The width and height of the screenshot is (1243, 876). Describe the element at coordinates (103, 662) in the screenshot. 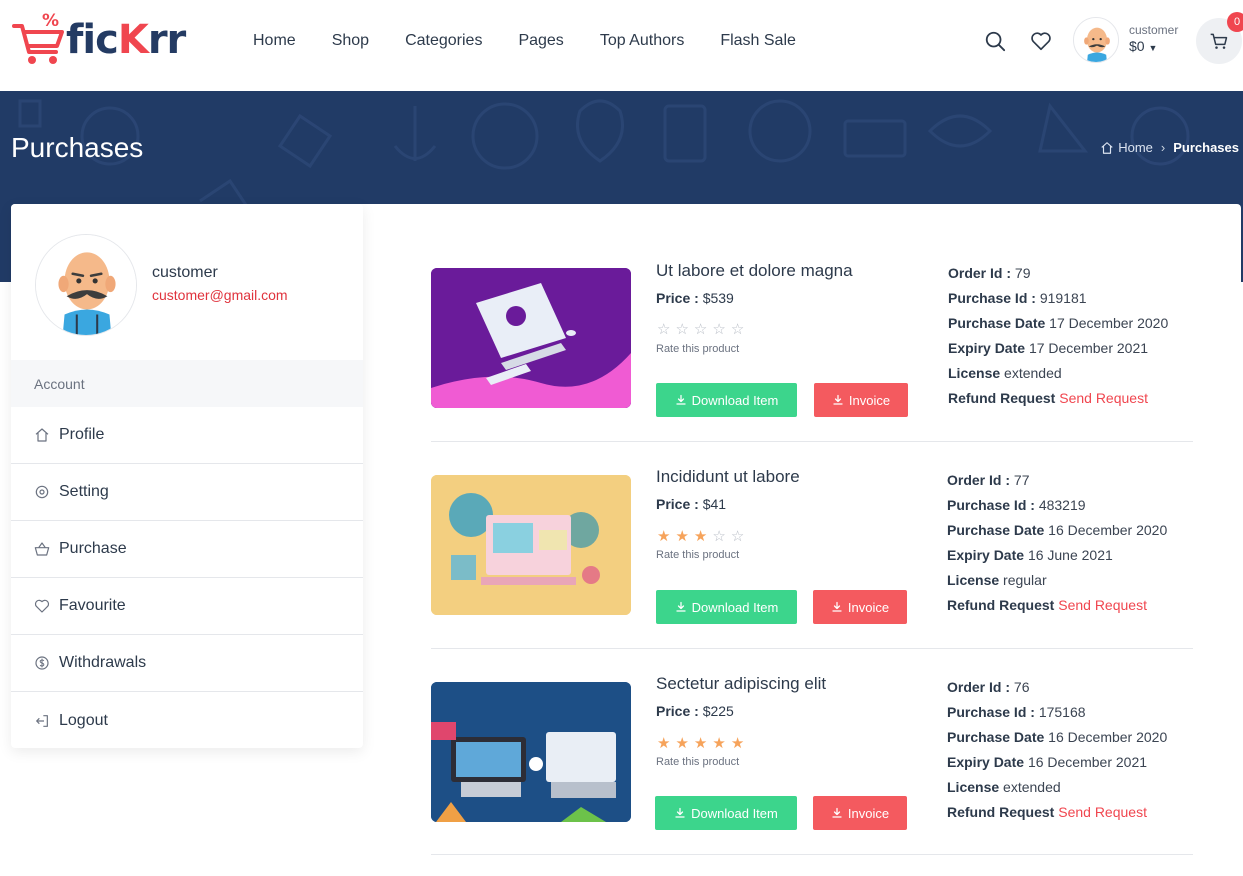

I see `sidebar-item-label: Withdrawals` at that location.